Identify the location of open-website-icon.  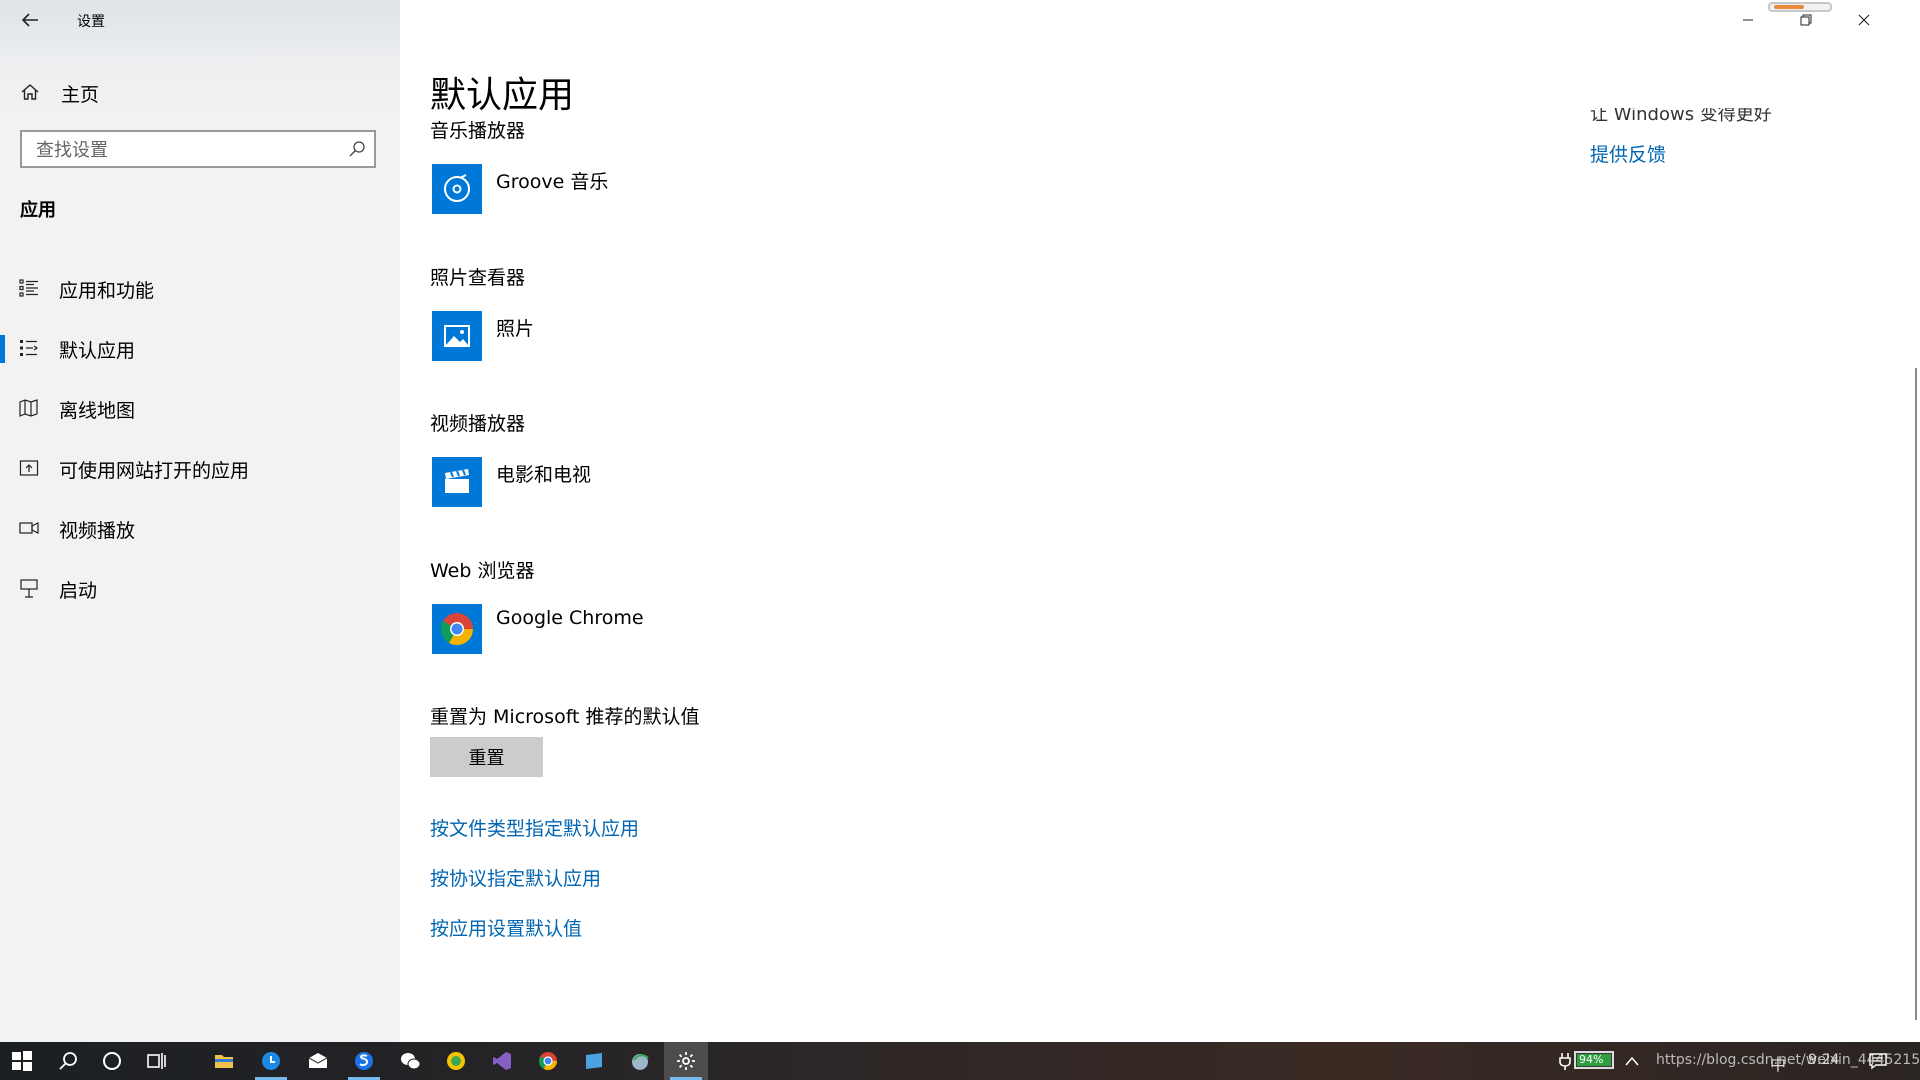
(29, 468).